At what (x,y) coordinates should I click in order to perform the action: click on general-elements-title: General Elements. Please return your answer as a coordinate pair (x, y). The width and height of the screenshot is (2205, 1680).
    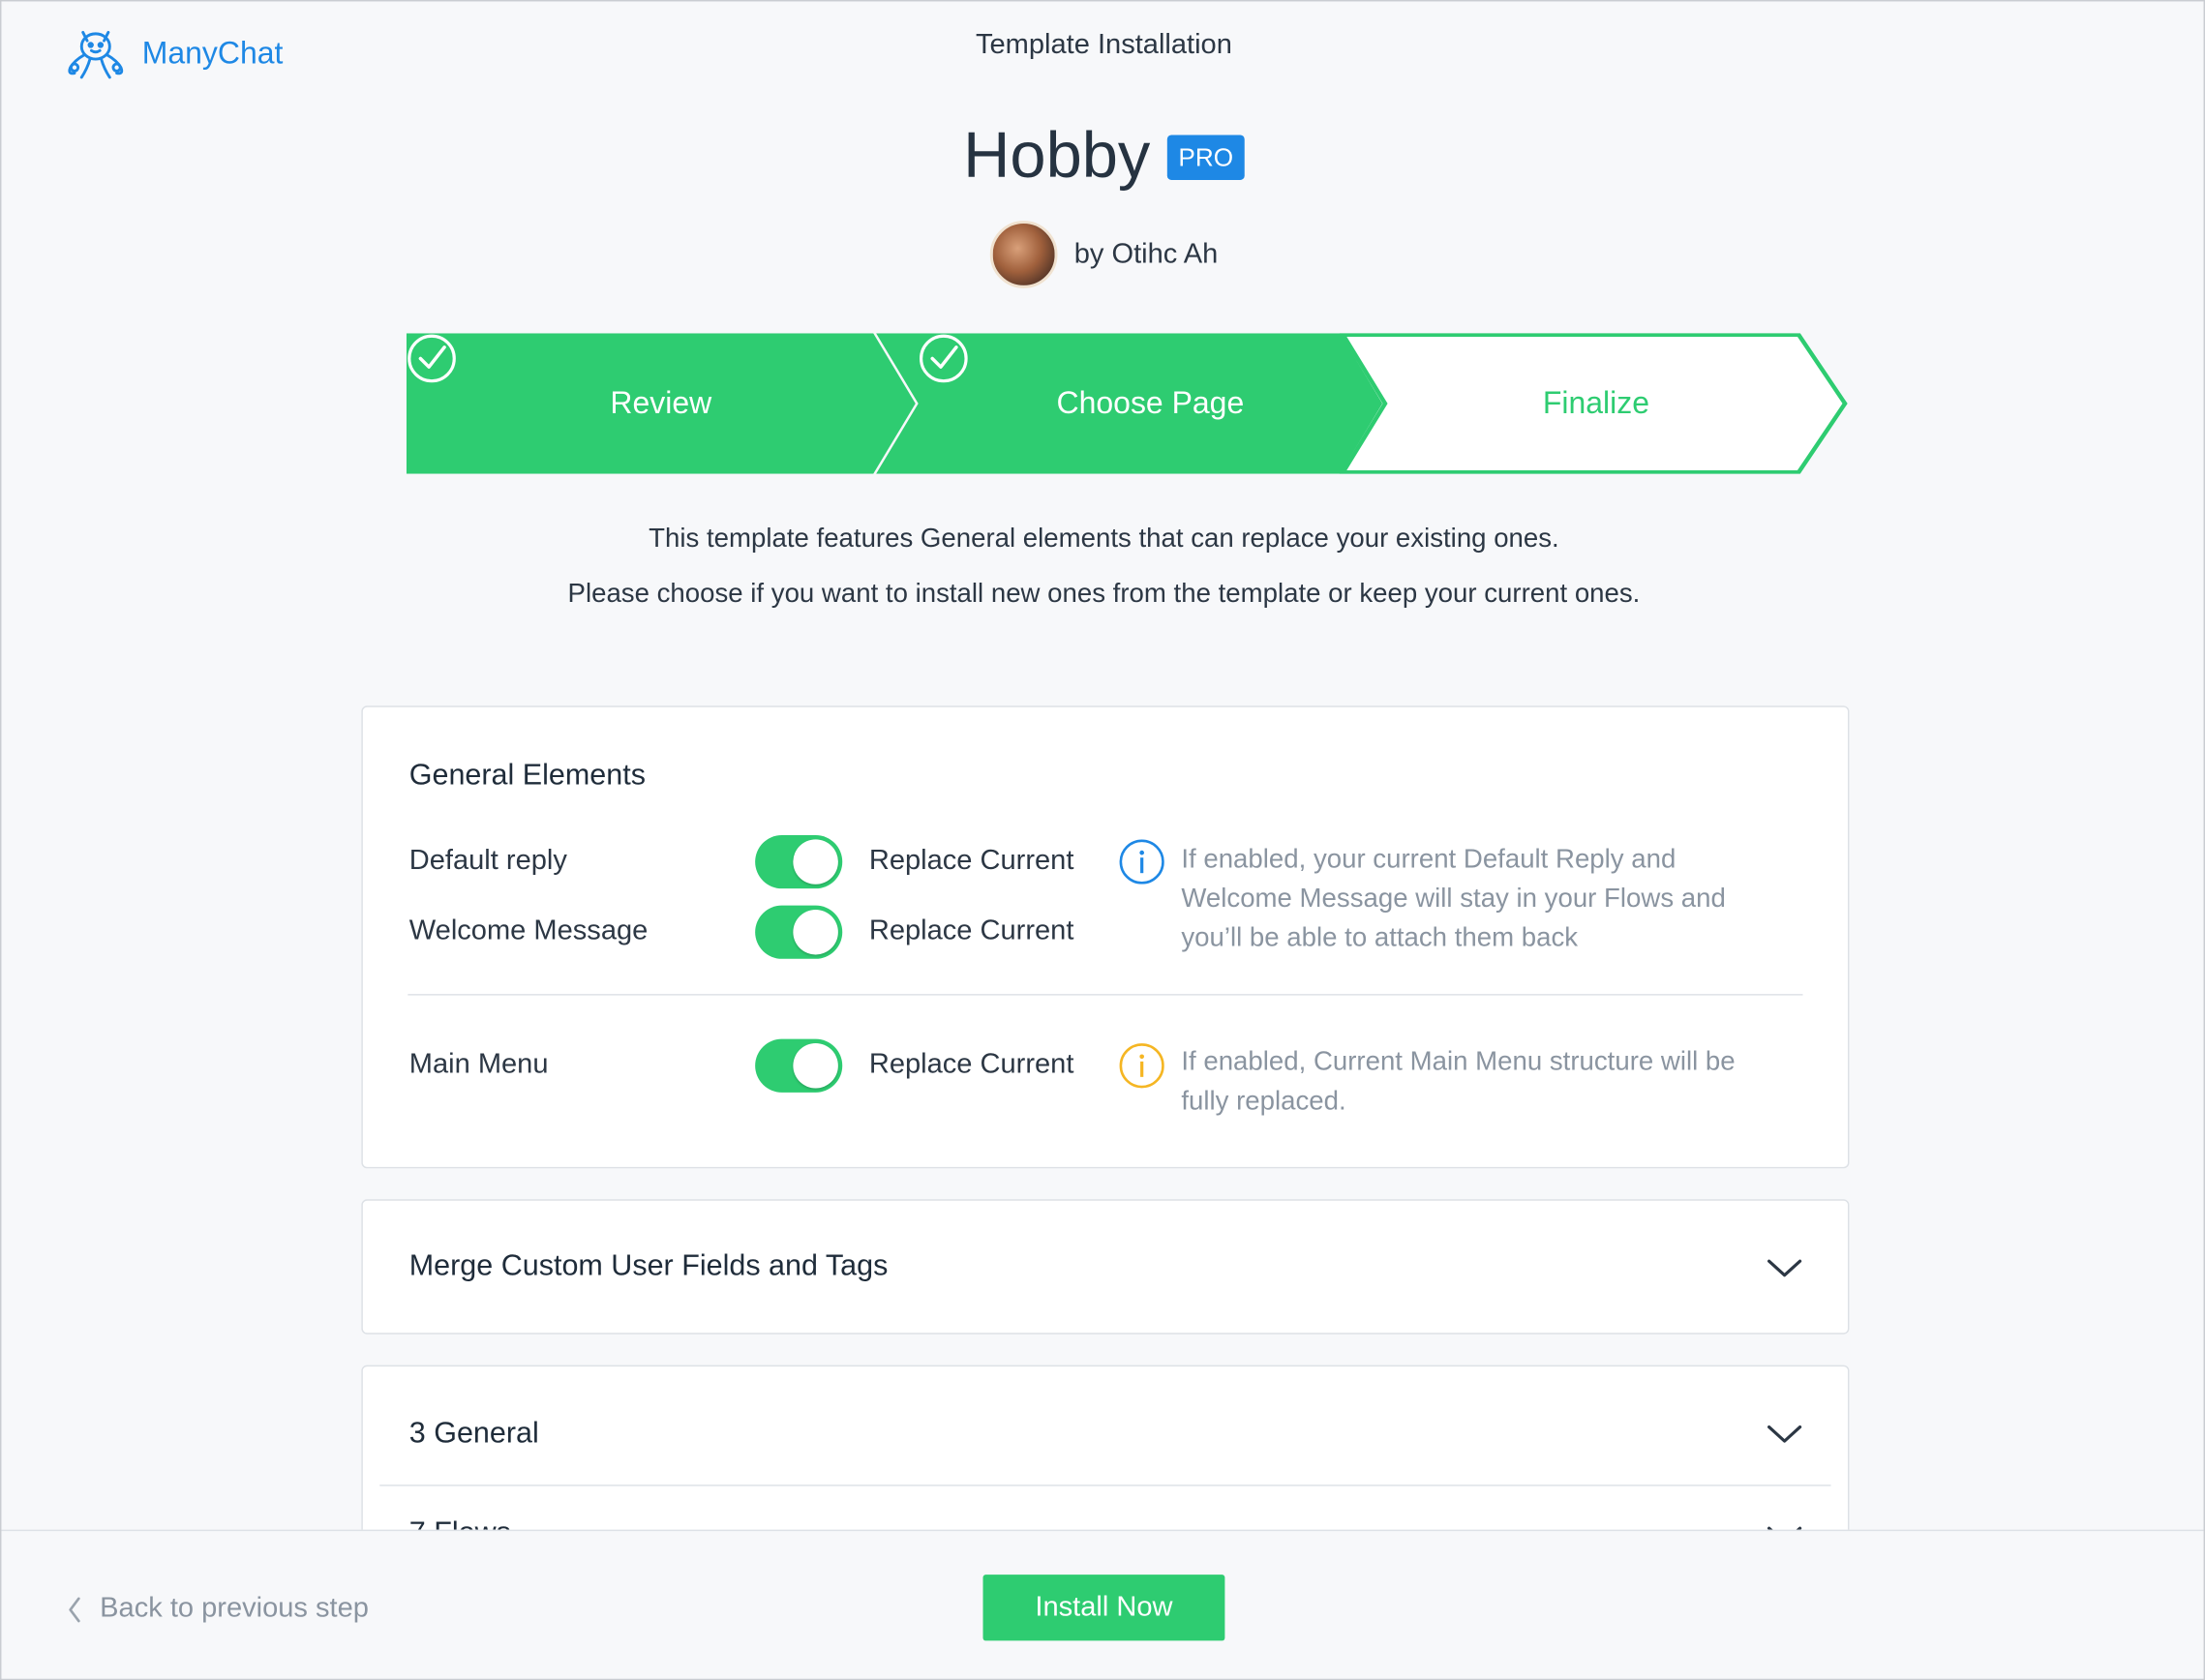
    Looking at the image, I should click on (527, 776).